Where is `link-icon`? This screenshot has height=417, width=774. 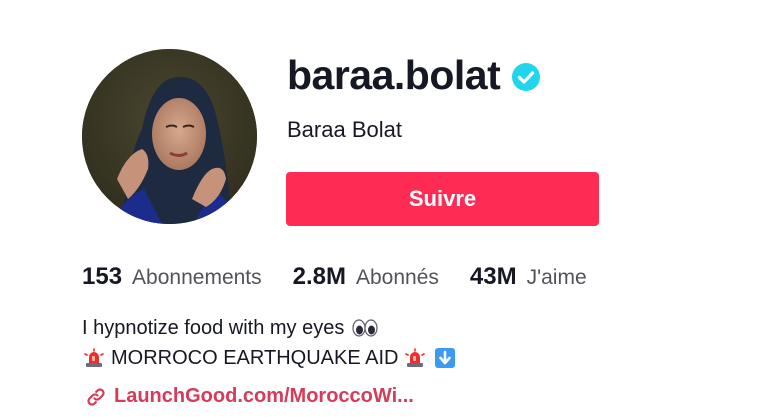 link-icon is located at coordinates (96, 396).